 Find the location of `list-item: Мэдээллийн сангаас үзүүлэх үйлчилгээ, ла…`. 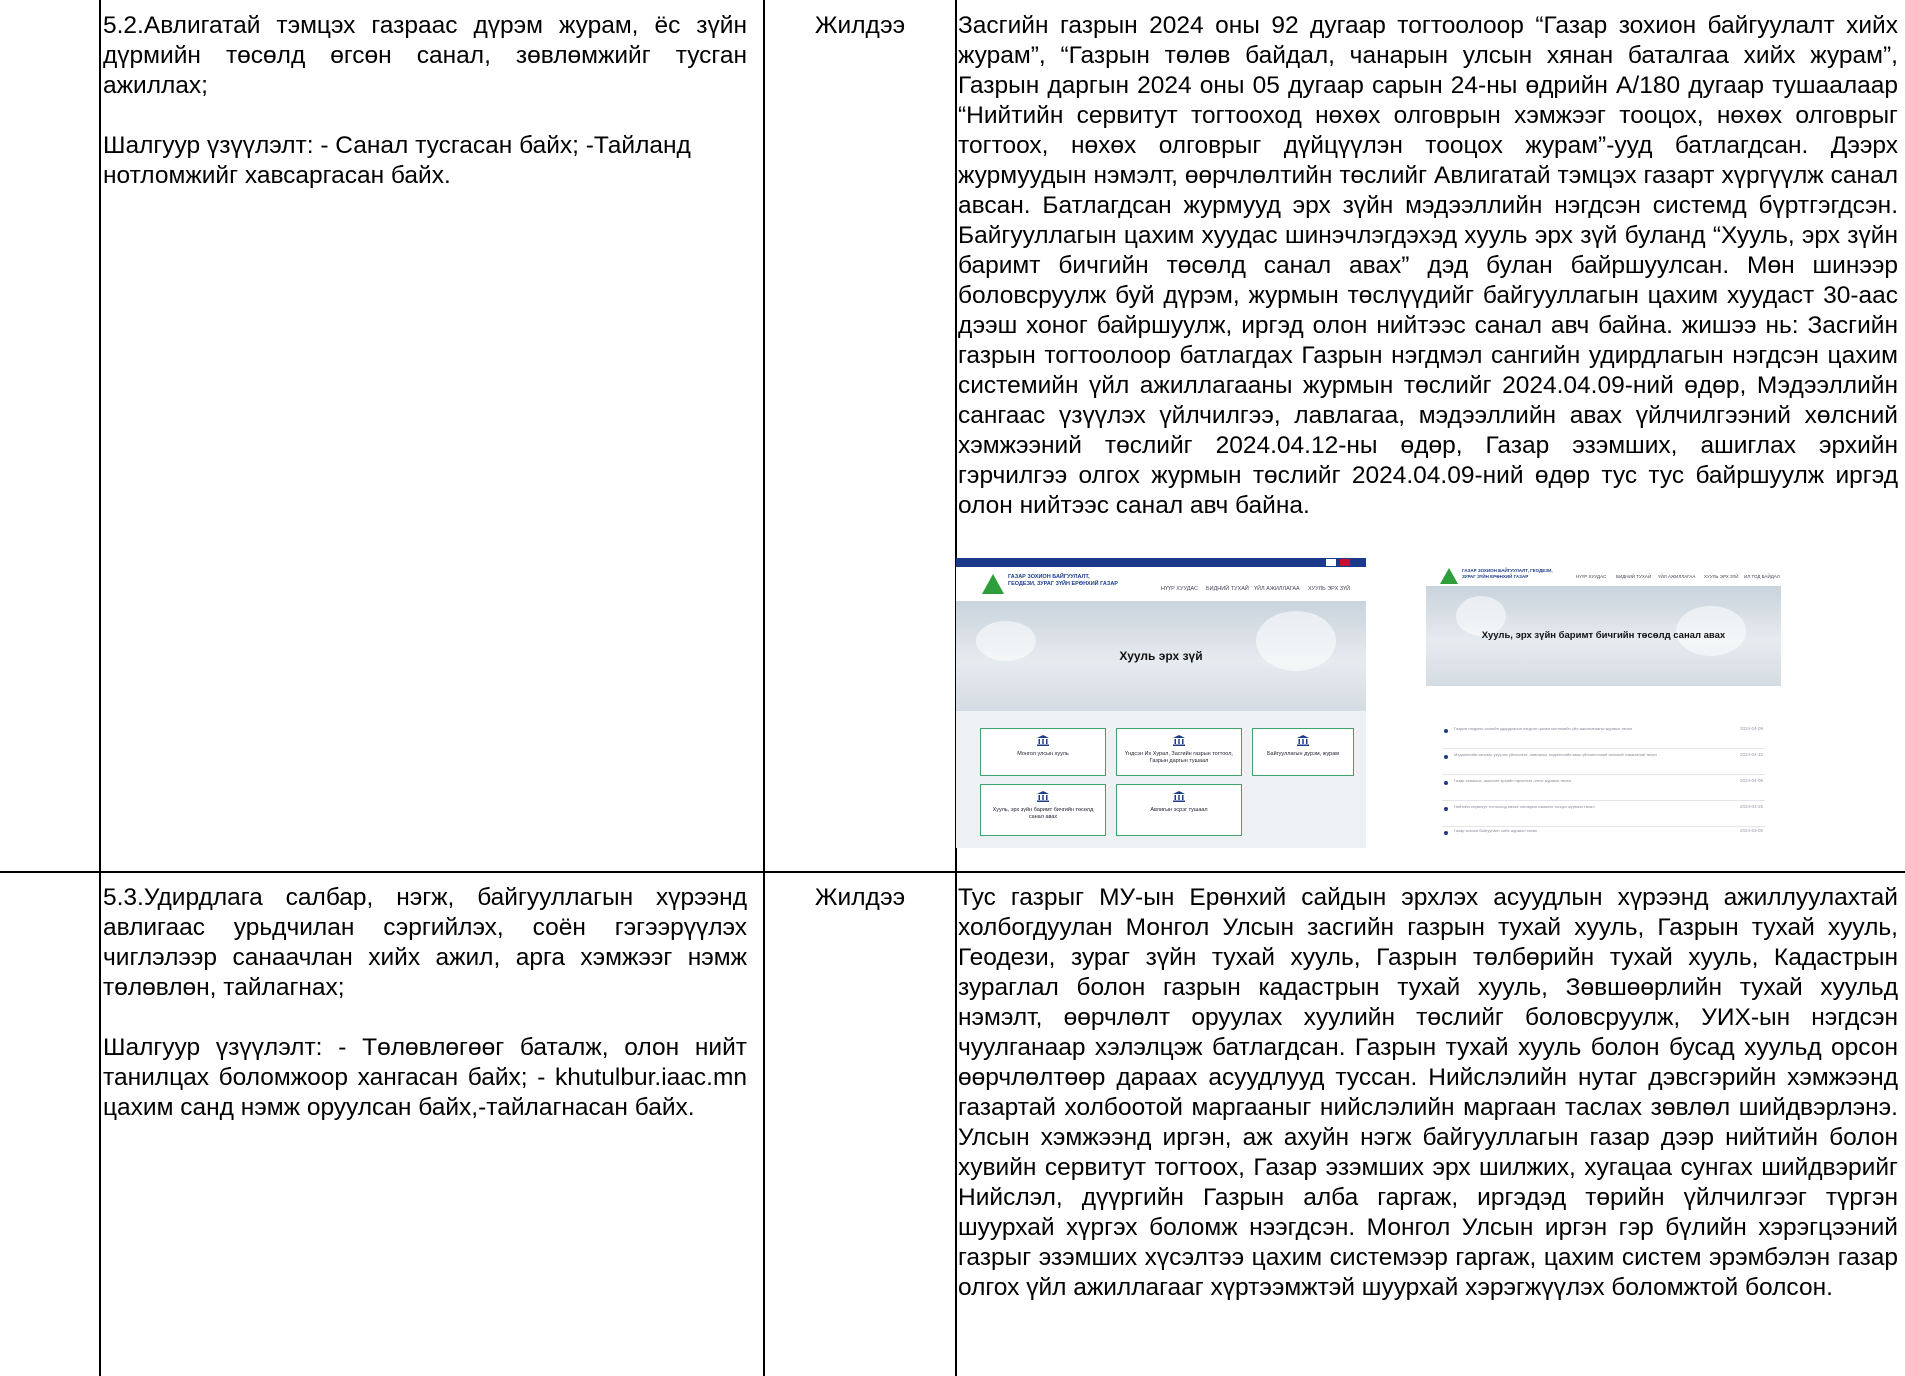

list-item: Мэдээллийн сангаас үзүүлэх үйлчилгээ, ла… is located at coordinates (1603, 762).